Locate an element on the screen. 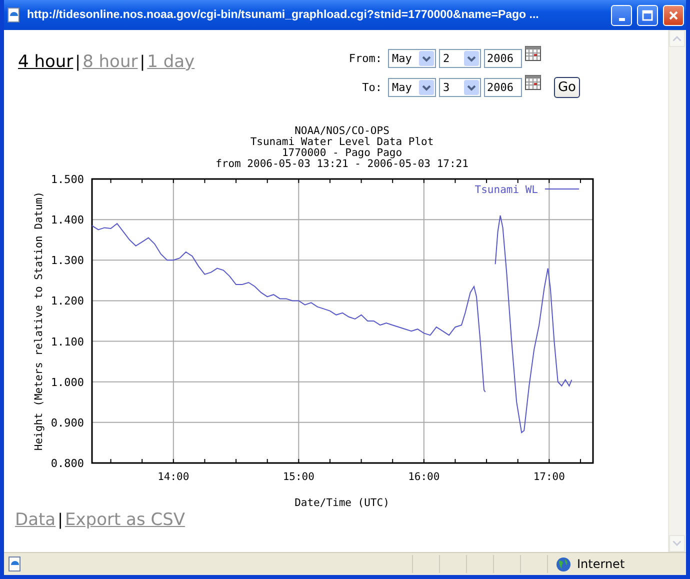  date-label: From: is located at coordinates (365, 58).